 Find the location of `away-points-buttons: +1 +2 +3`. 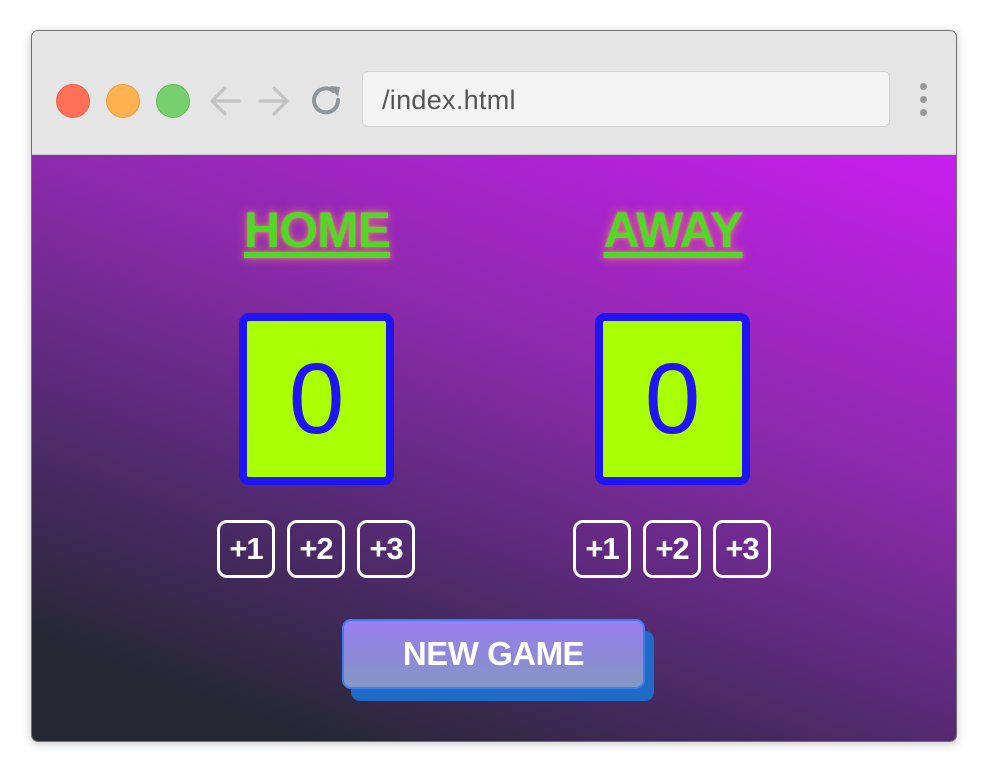

away-points-buttons: +1 +2 +3 is located at coordinates (673, 550).